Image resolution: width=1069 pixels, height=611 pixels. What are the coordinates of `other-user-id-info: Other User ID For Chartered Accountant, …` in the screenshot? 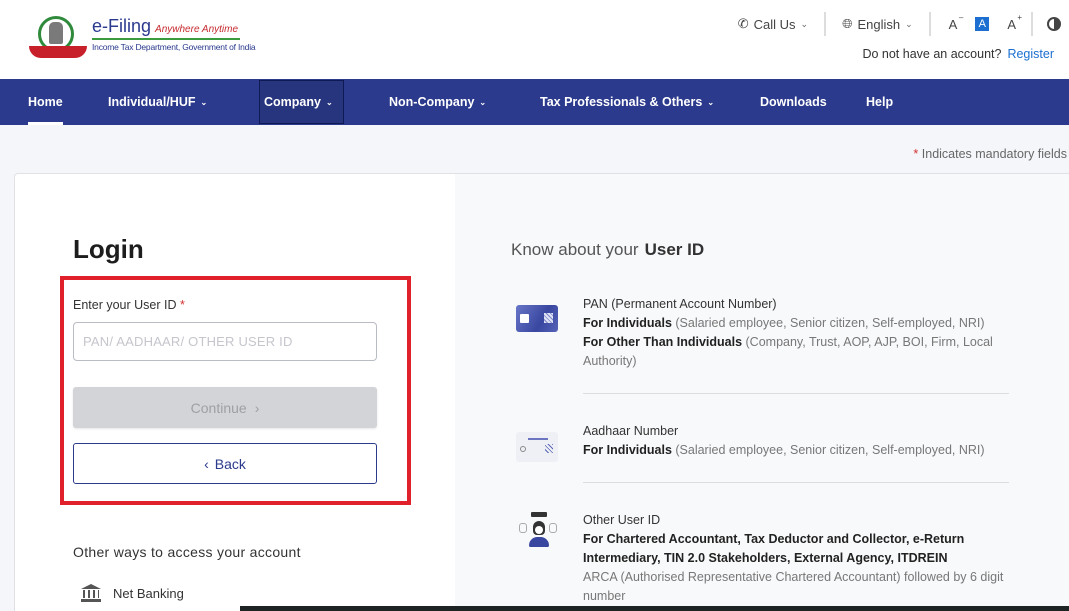 It's located at (793, 558).